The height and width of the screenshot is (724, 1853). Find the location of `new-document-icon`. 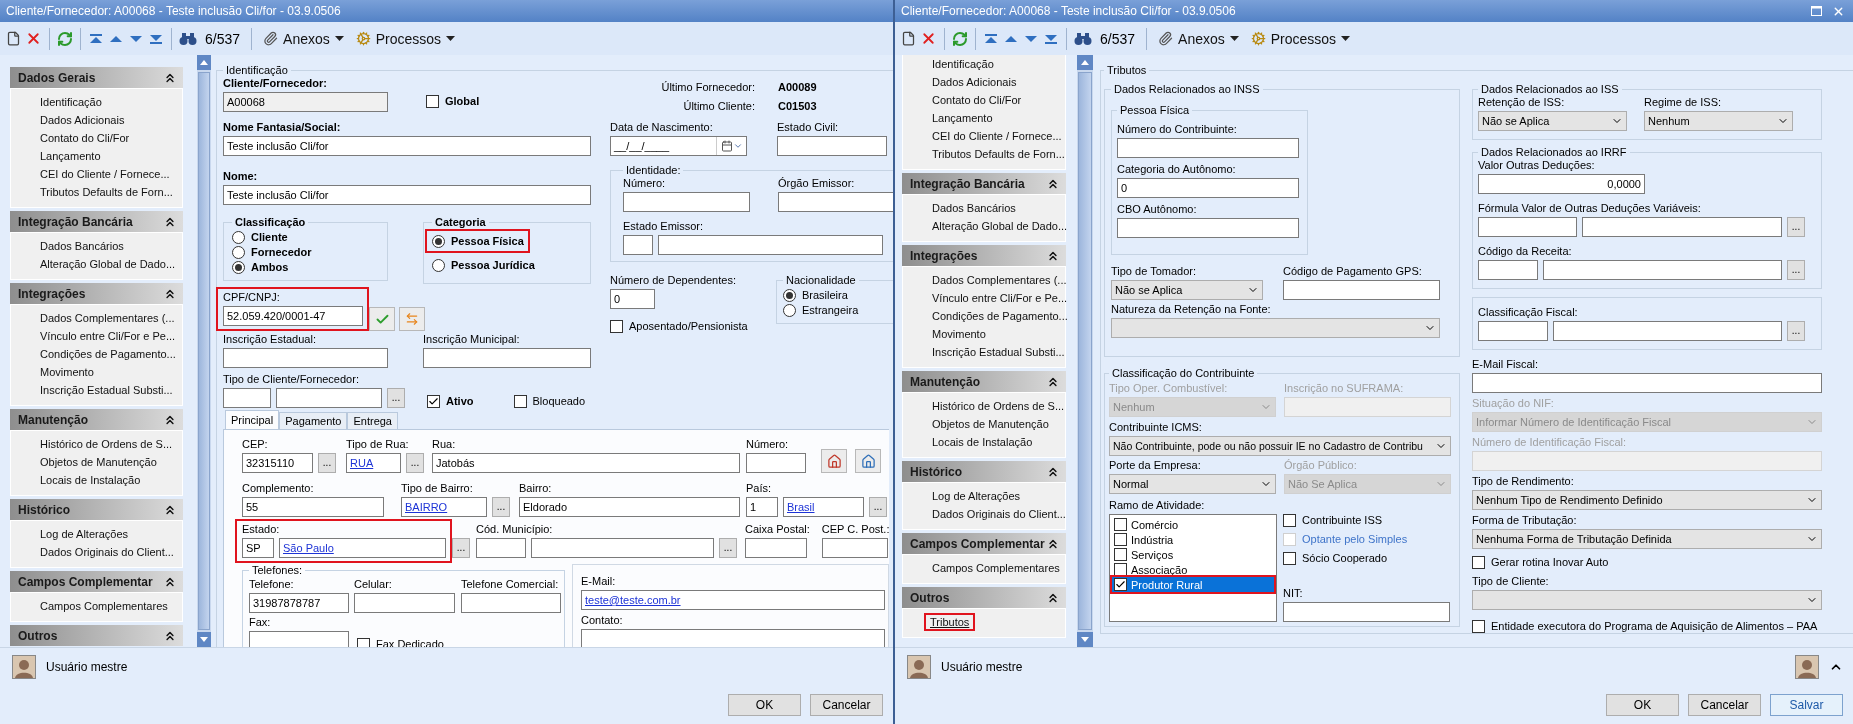

new-document-icon is located at coordinates (13, 38).